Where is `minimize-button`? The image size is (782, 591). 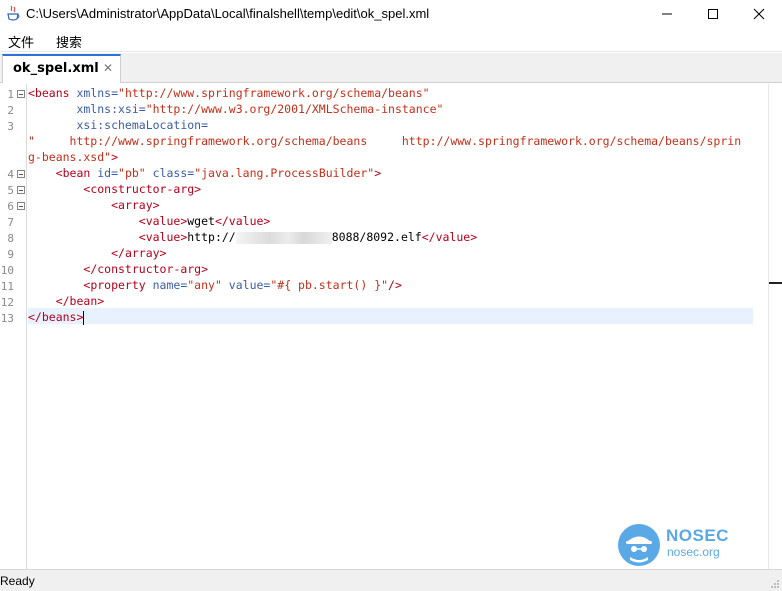
minimize-button is located at coordinates (667, 14).